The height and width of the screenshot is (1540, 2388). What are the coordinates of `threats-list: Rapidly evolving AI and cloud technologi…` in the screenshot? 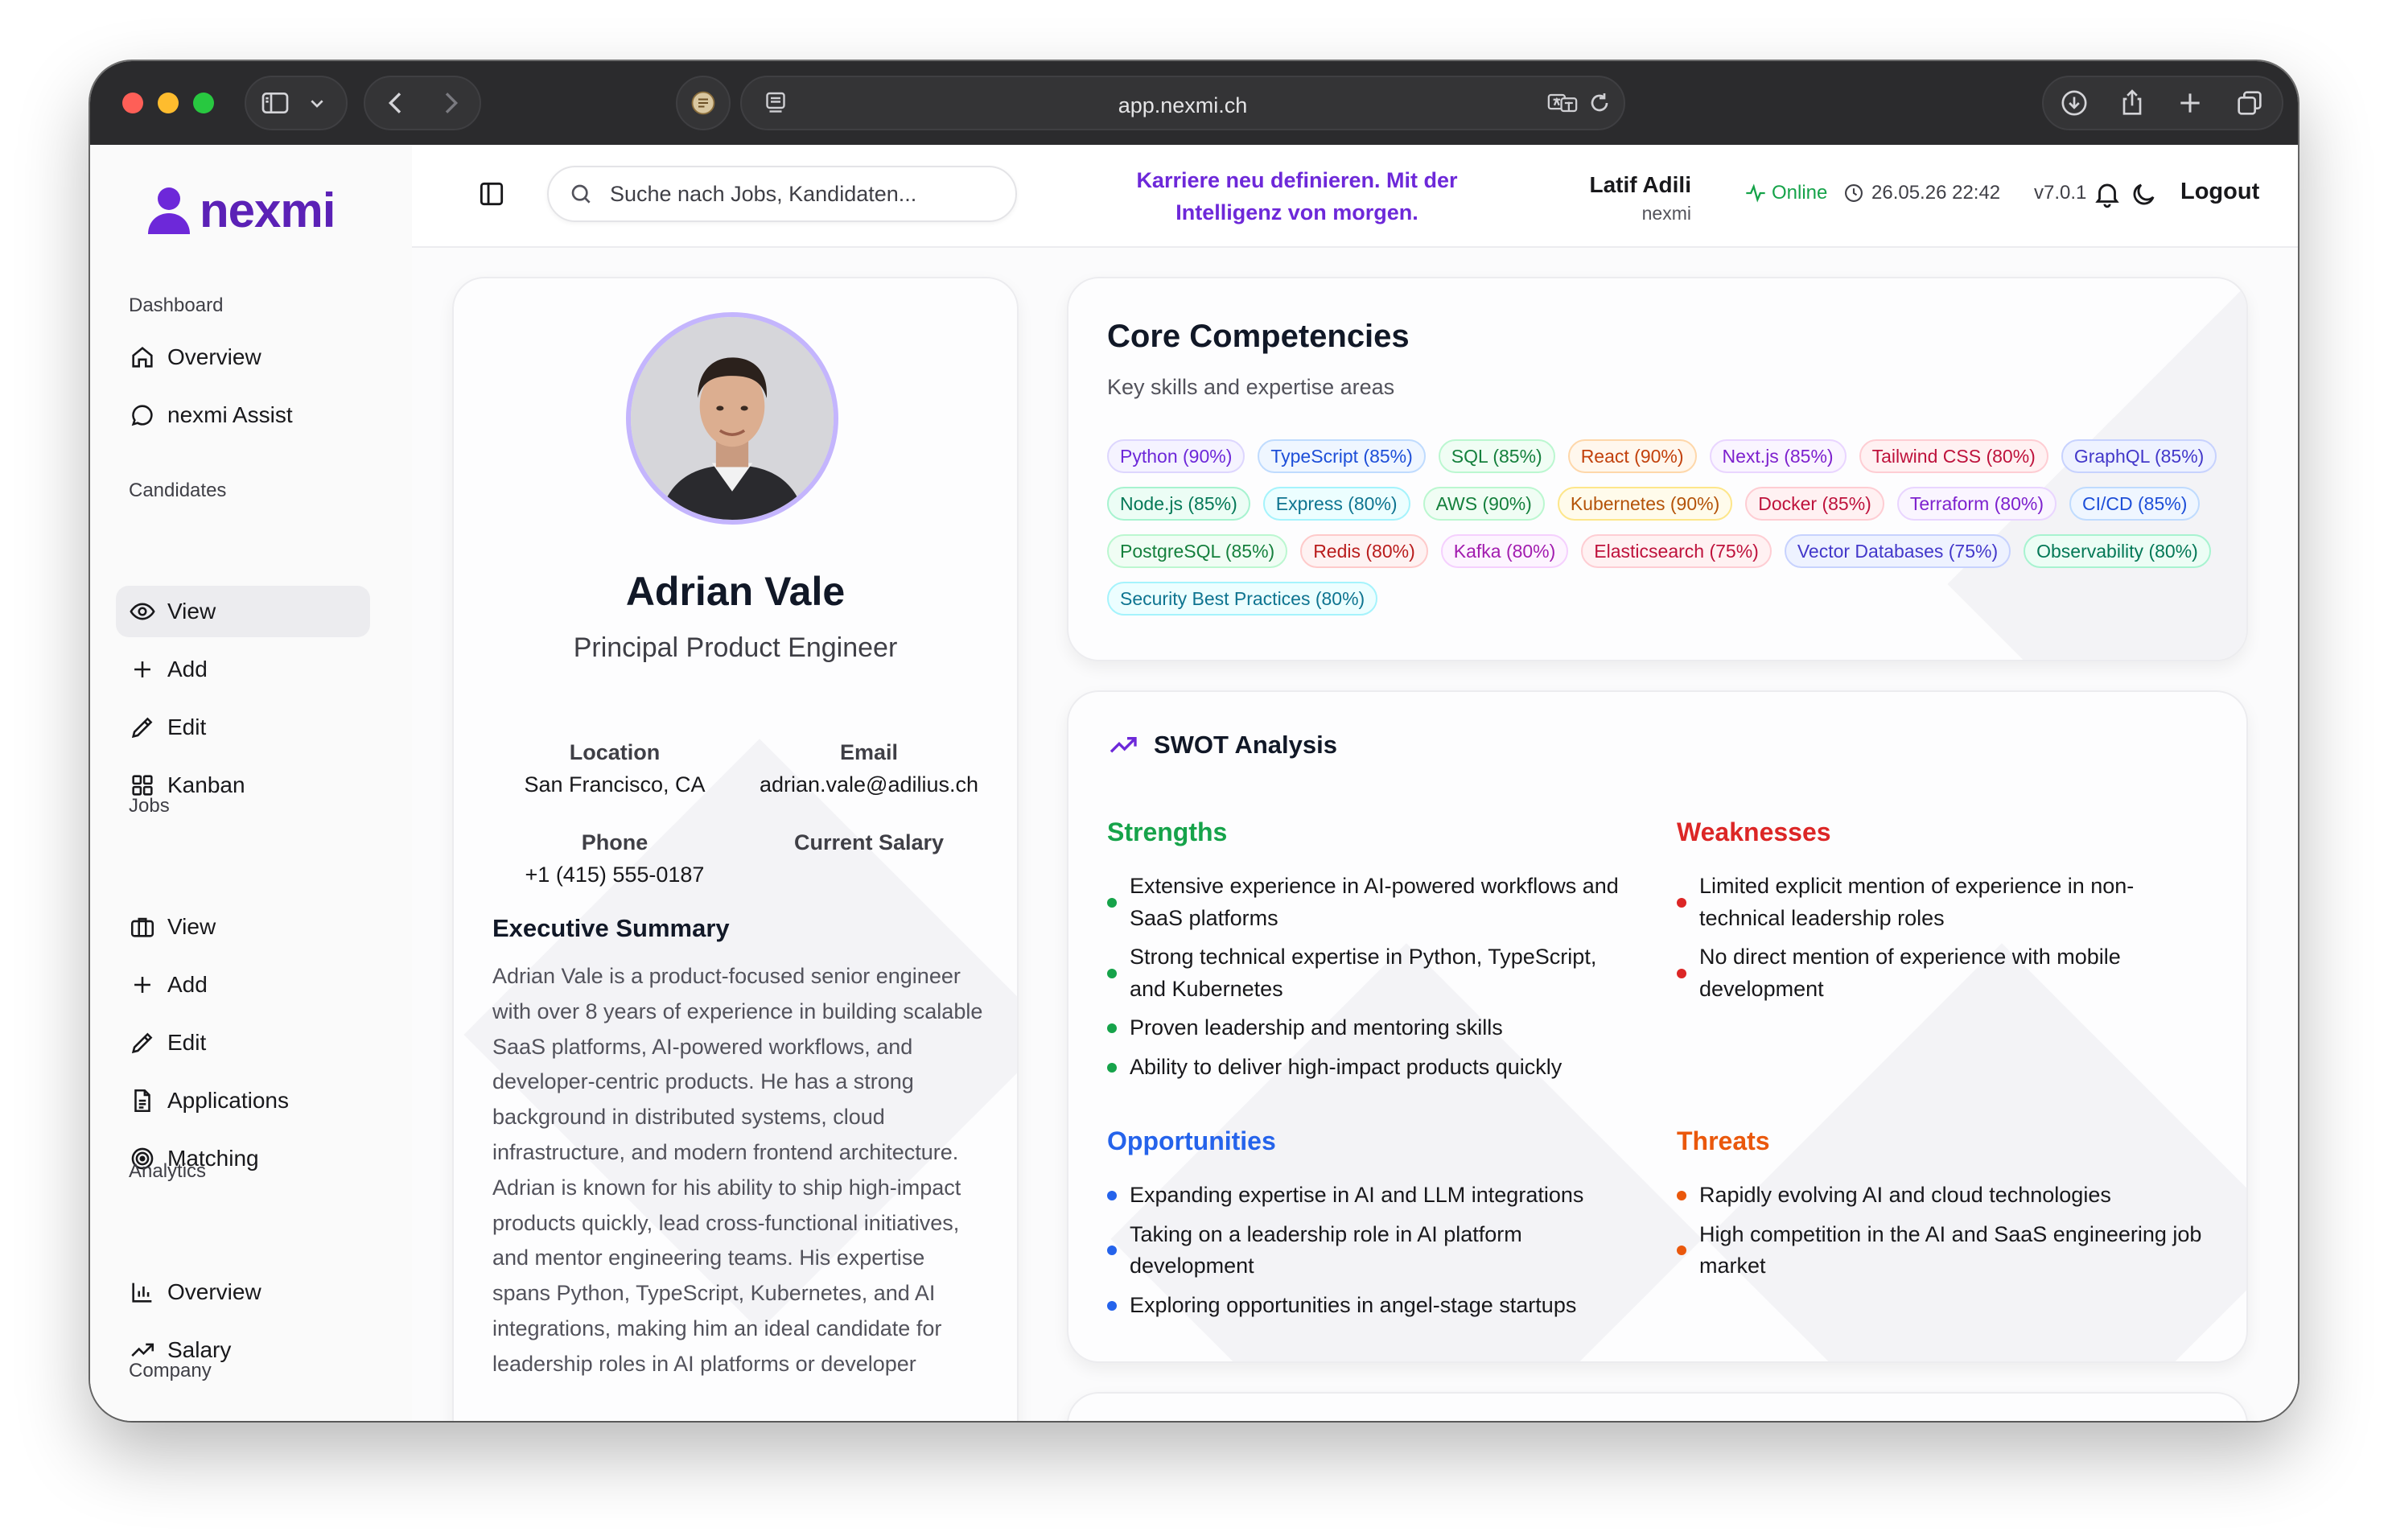 It's located at (1942, 1235).